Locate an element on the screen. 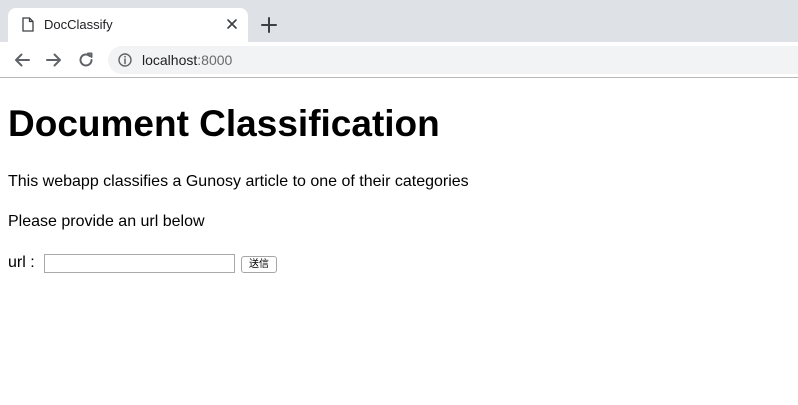 This screenshot has height=405, width=798. submit-button: 送信 is located at coordinates (259, 264).